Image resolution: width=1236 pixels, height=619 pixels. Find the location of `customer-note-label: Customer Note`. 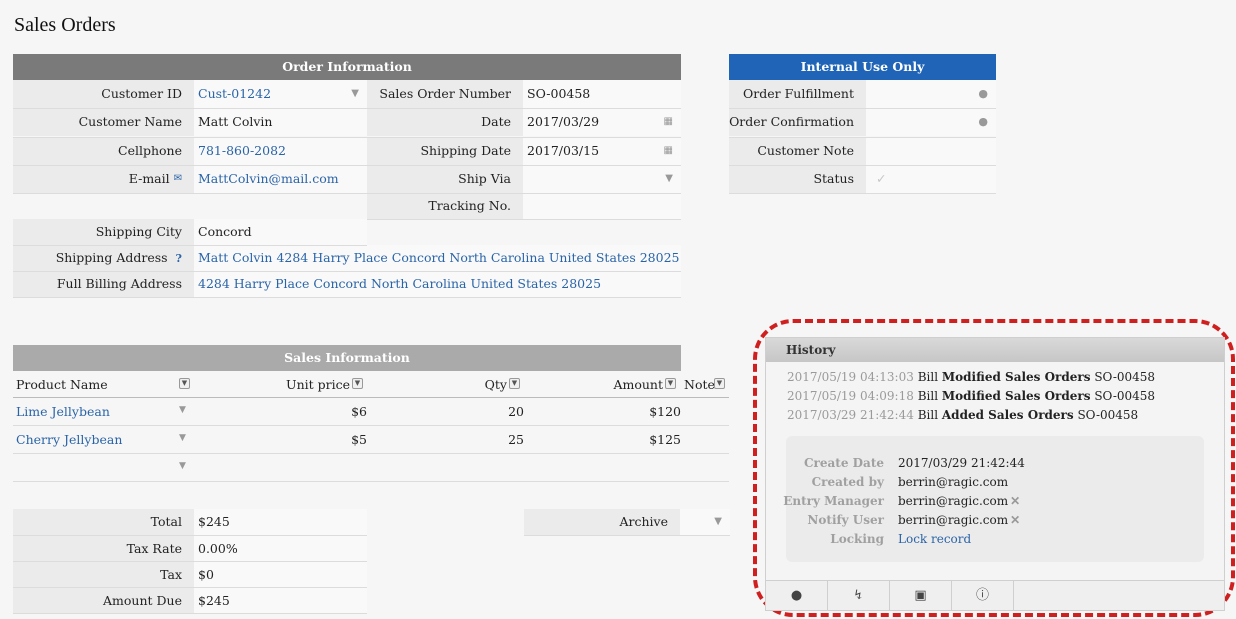

customer-note-label: Customer Note is located at coordinates (797, 151).